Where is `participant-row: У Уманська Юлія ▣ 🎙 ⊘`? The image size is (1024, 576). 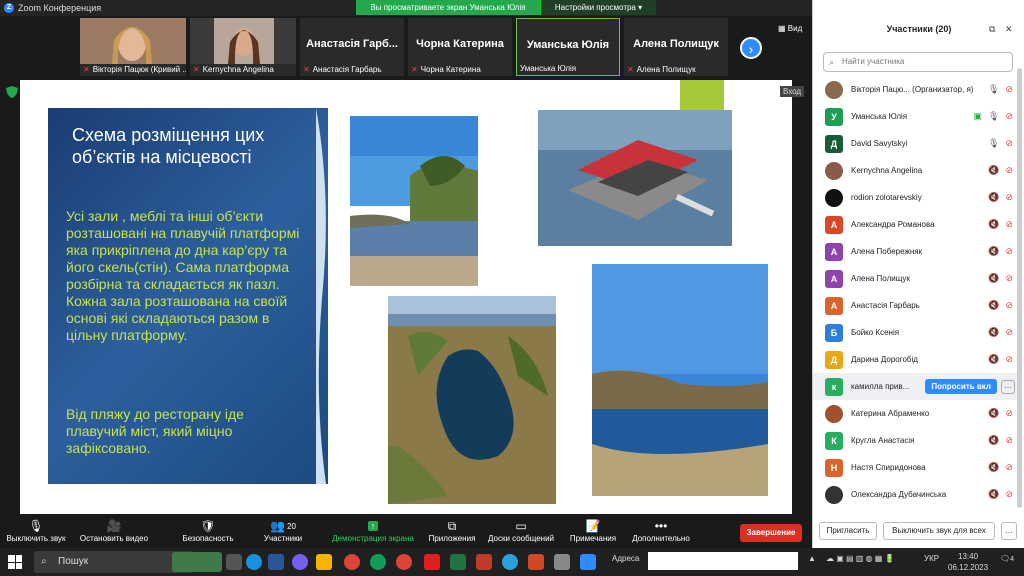 participant-row: У Уманська Юлія ▣ 🎙 ⊘ is located at coordinates (916, 116).